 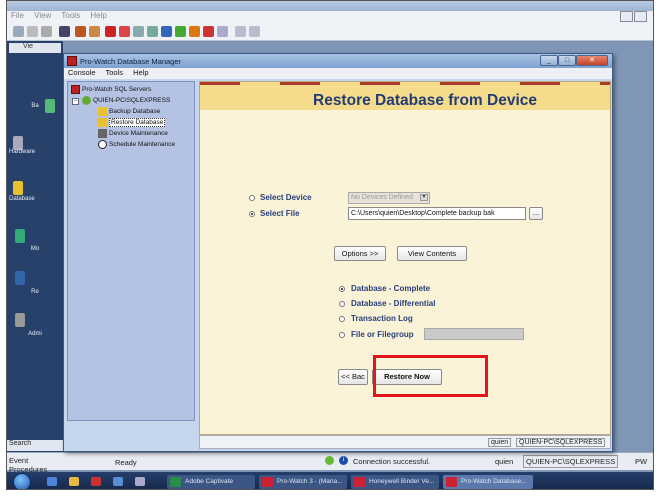 What do you see at coordinates (382, 334) in the screenshot?
I see `restore-type-label: File or Filegroup` at bounding box center [382, 334].